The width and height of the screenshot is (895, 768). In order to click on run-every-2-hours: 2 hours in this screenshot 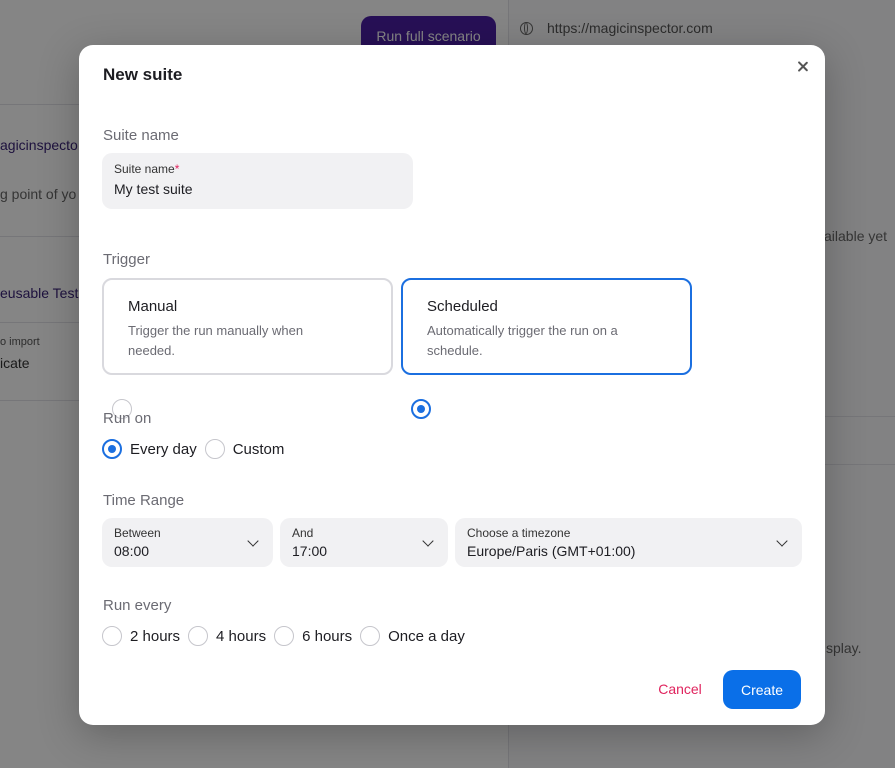, I will do `click(141, 636)`.